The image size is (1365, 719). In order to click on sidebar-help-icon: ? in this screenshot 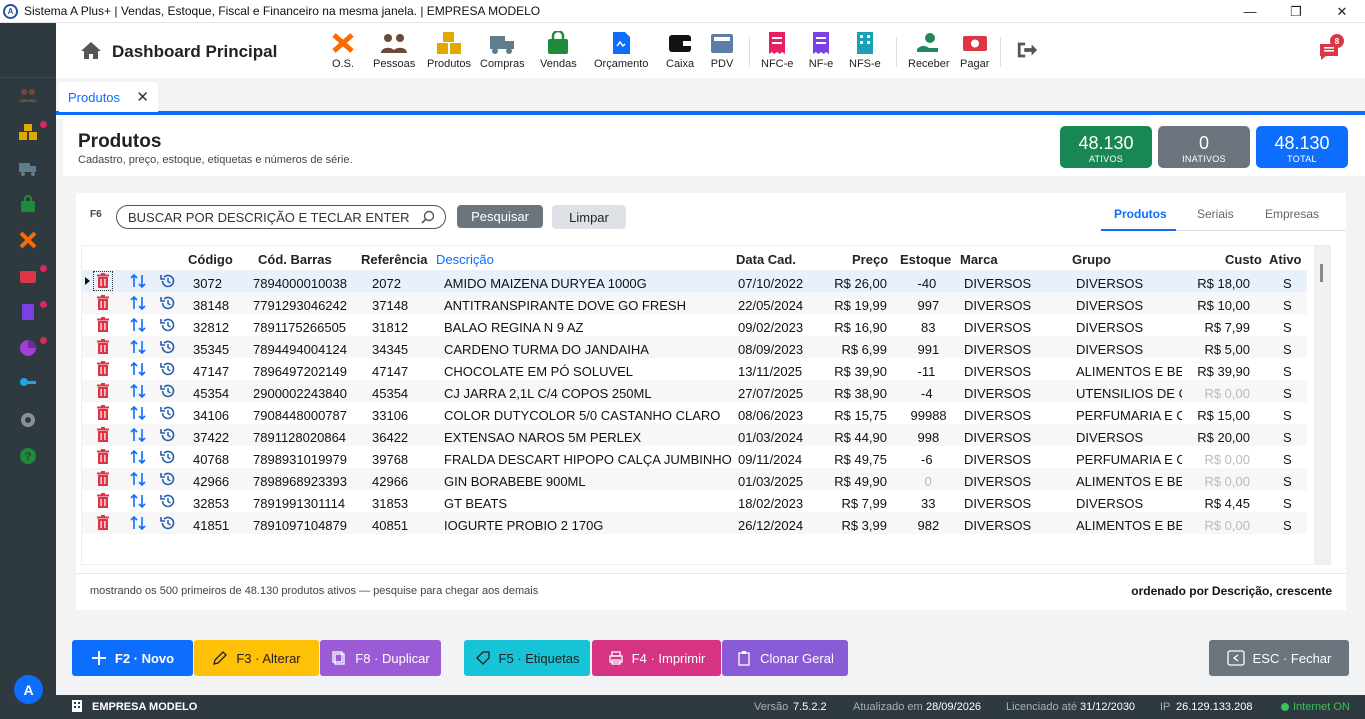, I will do `click(28, 456)`.